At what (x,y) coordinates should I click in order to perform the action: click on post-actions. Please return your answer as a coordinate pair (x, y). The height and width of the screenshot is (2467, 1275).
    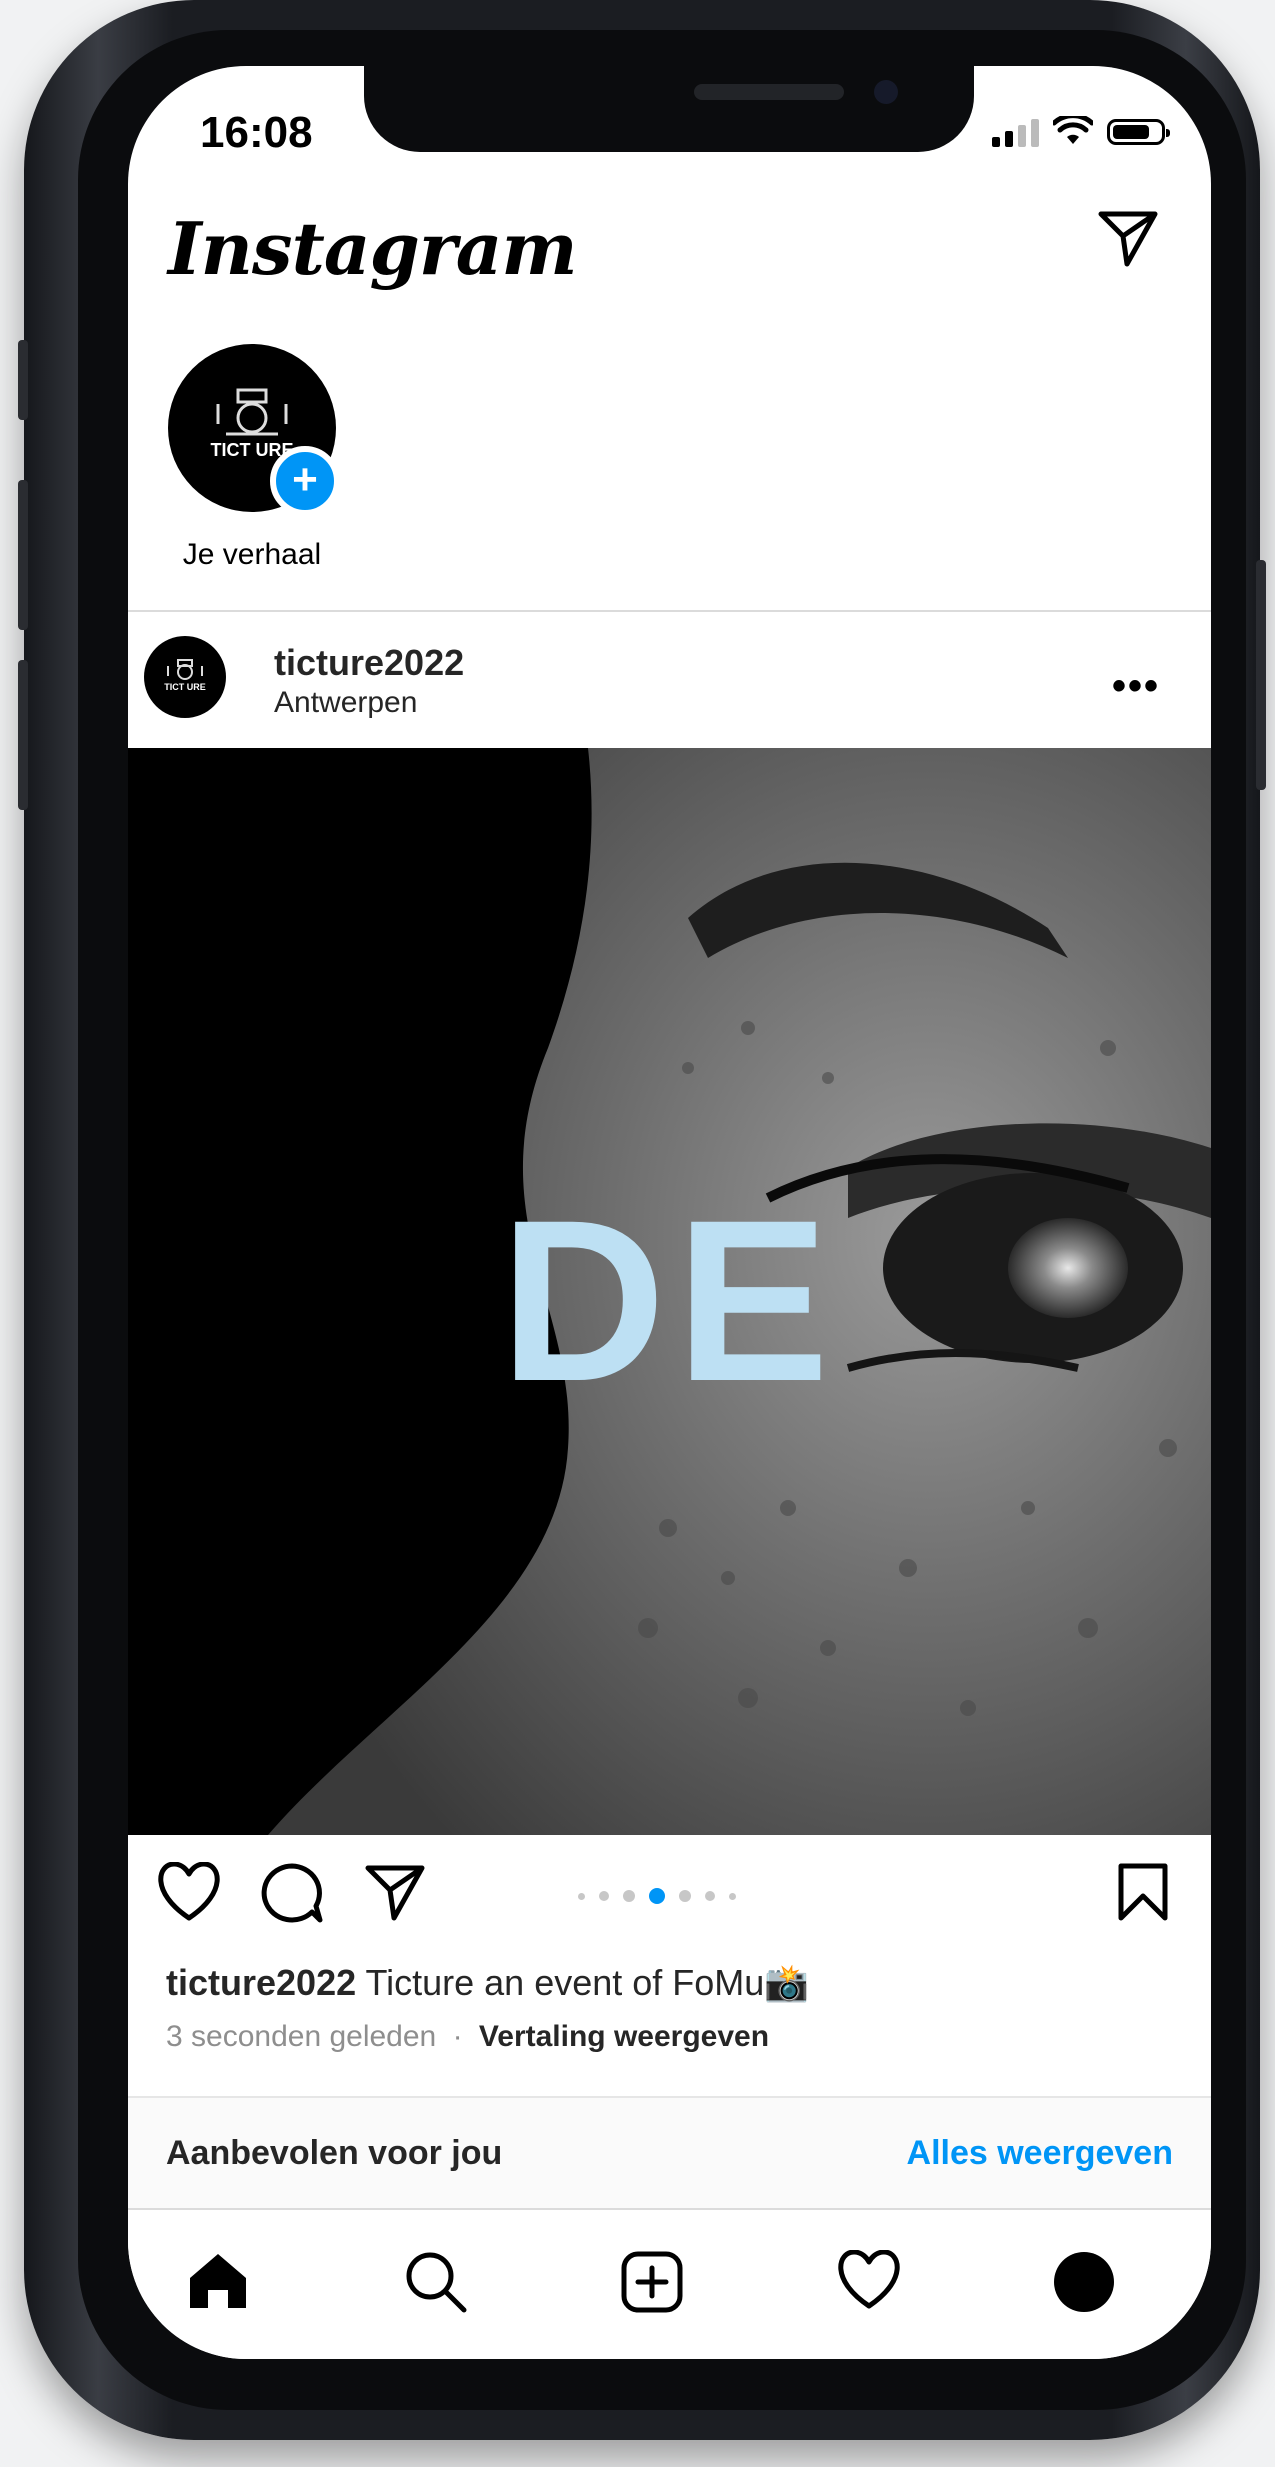
    Looking at the image, I should click on (669, 1897).